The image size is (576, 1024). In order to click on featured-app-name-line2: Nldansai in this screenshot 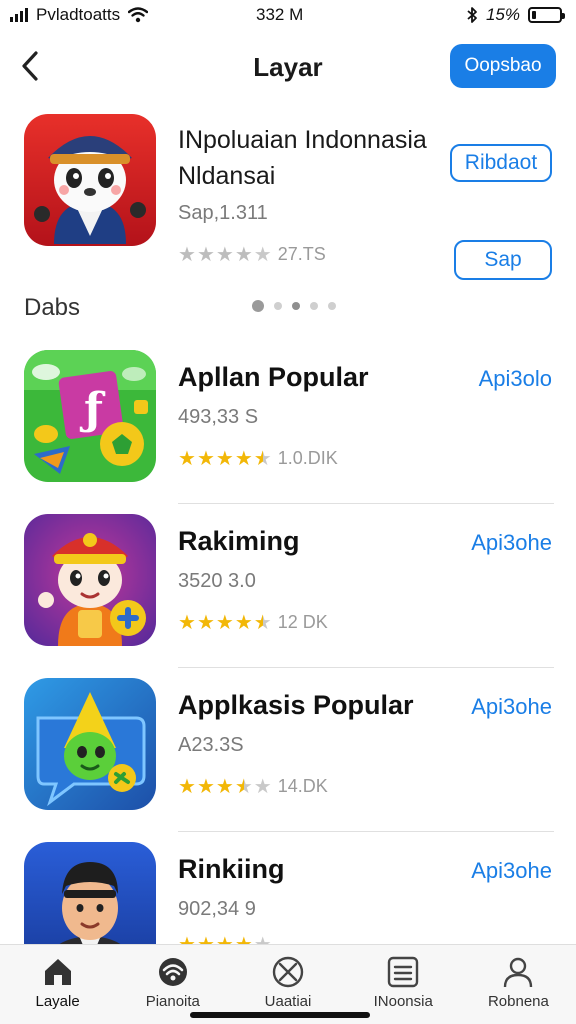, I will do `click(227, 176)`.